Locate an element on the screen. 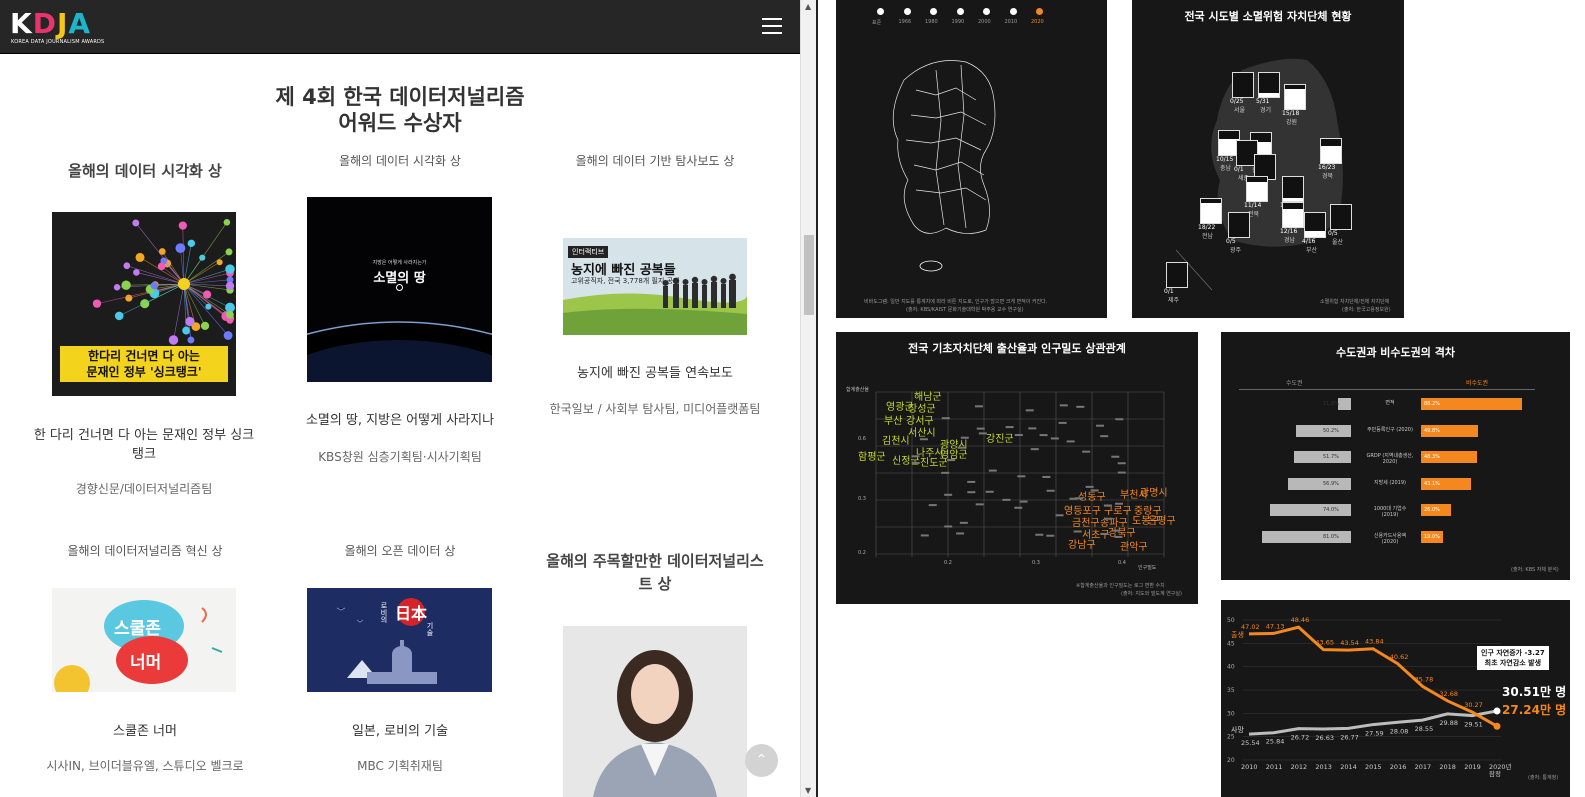  scroll-down-arrow-icon: ▼ is located at coordinates (808, 790).